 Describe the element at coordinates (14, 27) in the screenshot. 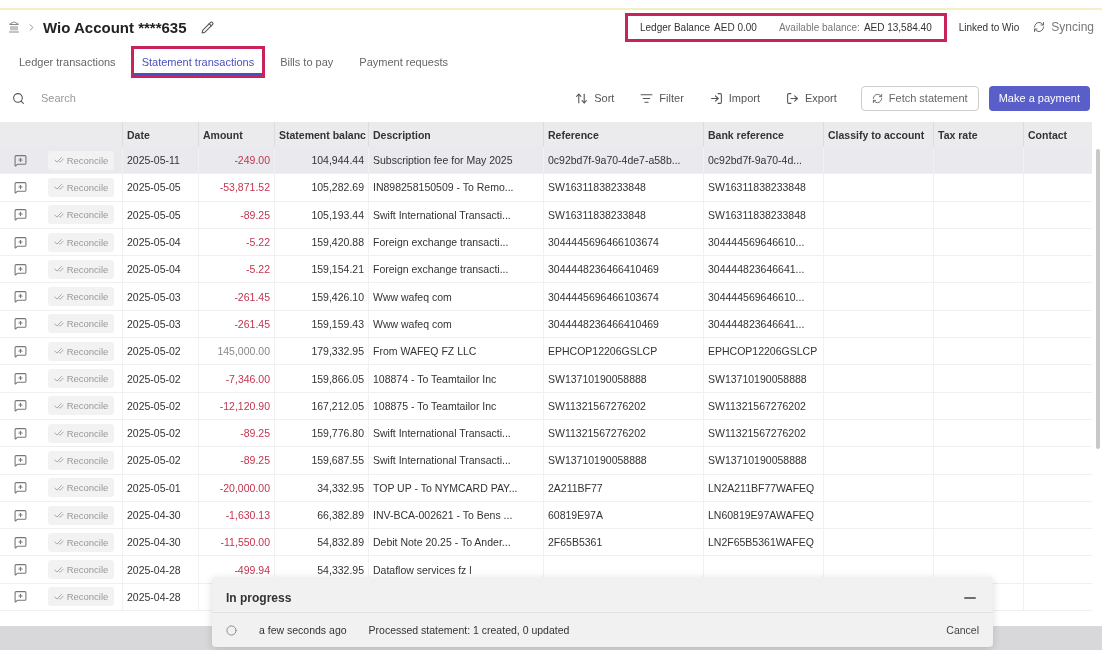

I see `bank-icon` at that location.